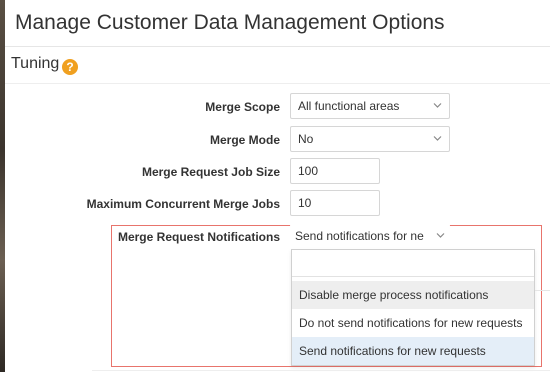 The height and width of the screenshot is (372, 550). Describe the element at coordinates (349, 106) in the screenshot. I see `merge-scope-value: All functional areas` at that location.